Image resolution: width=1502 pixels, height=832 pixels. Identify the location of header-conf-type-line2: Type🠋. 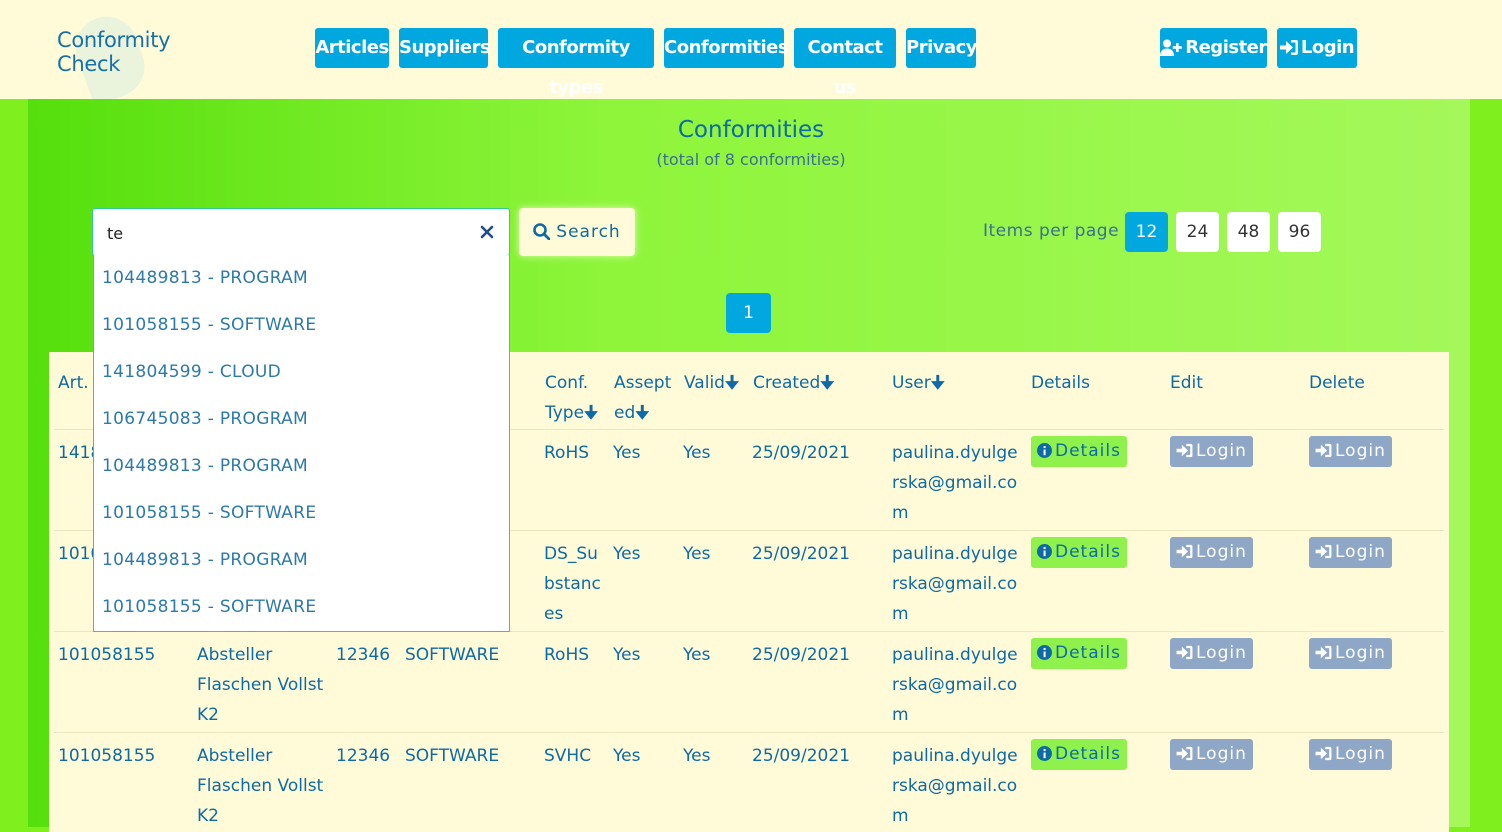
(571, 413).